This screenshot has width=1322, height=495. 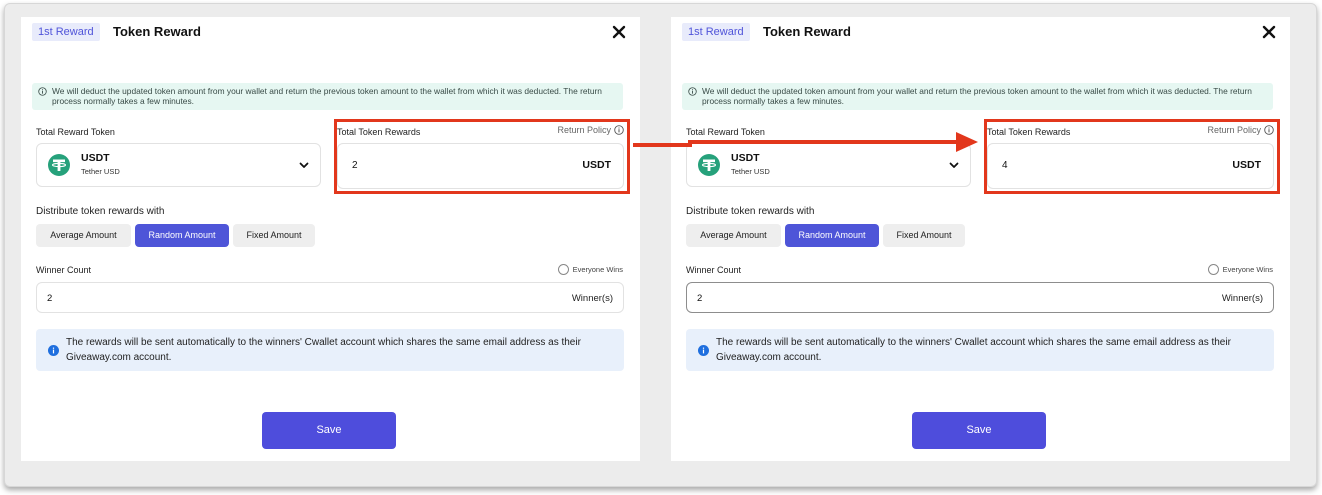 What do you see at coordinates (1130, 166) in the screenshot?
I see `total-token-rewards-input: 4 USDT` at bounding box center [1130, 166].